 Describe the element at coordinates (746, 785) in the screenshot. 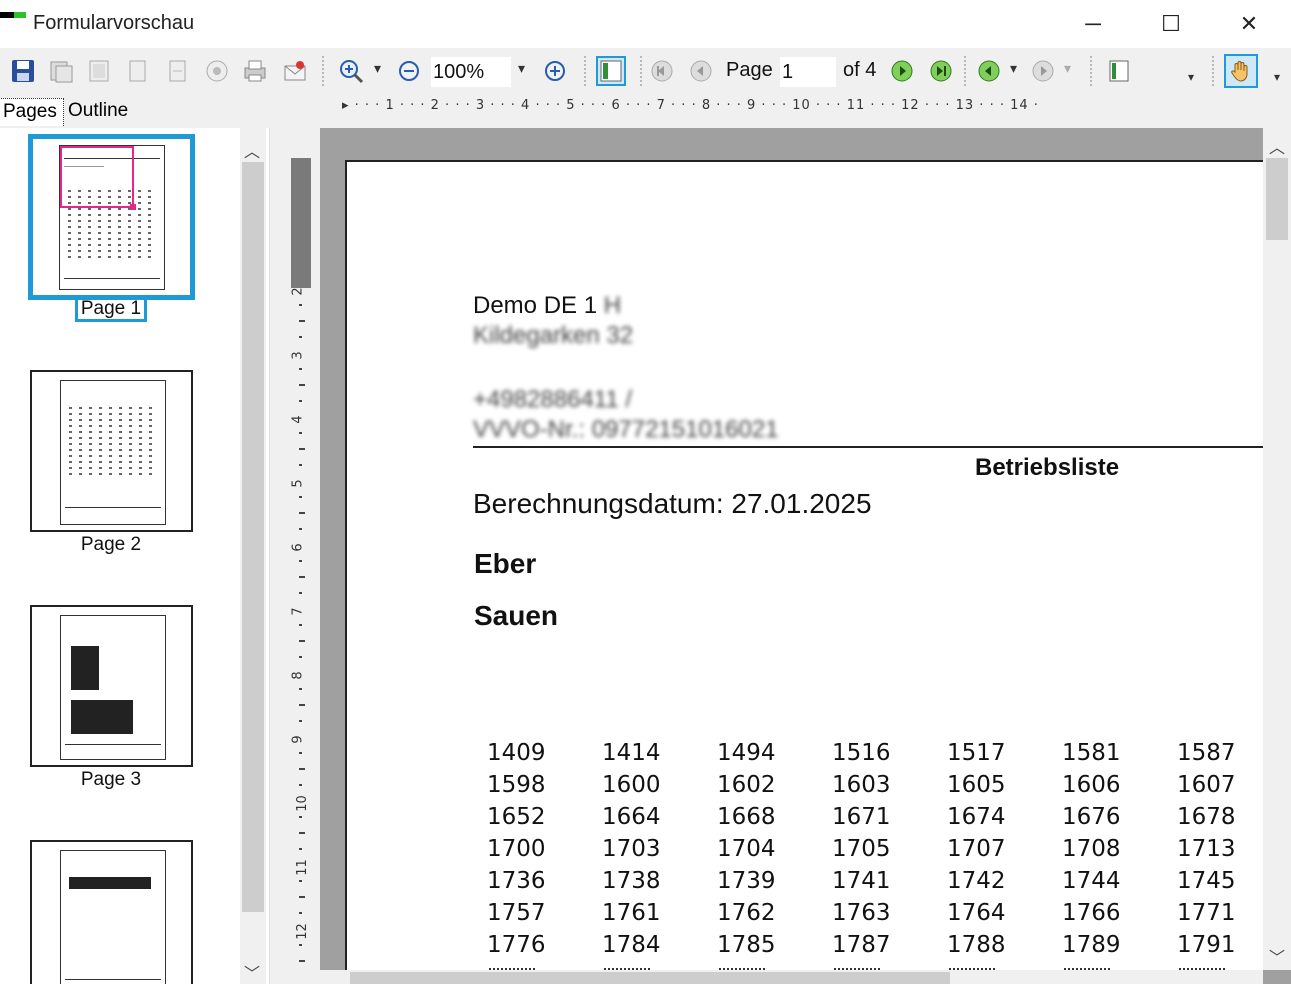

I see `animal-number: 1602` at that location.